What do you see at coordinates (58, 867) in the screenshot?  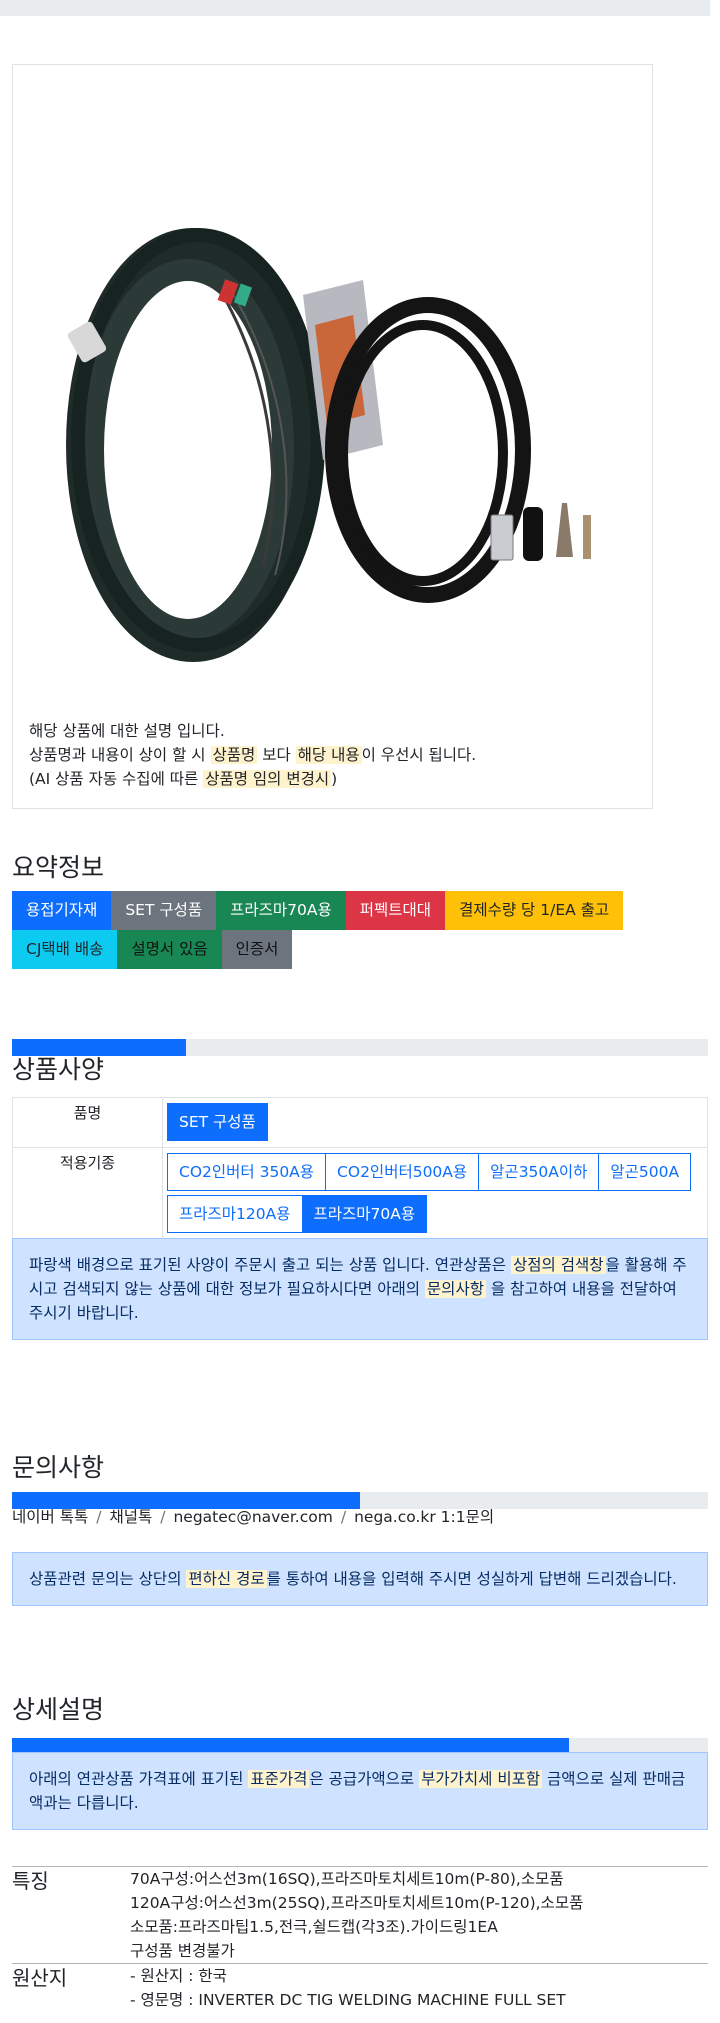 I see `summary-title: 요약정보` at bounding box center [58, 867].